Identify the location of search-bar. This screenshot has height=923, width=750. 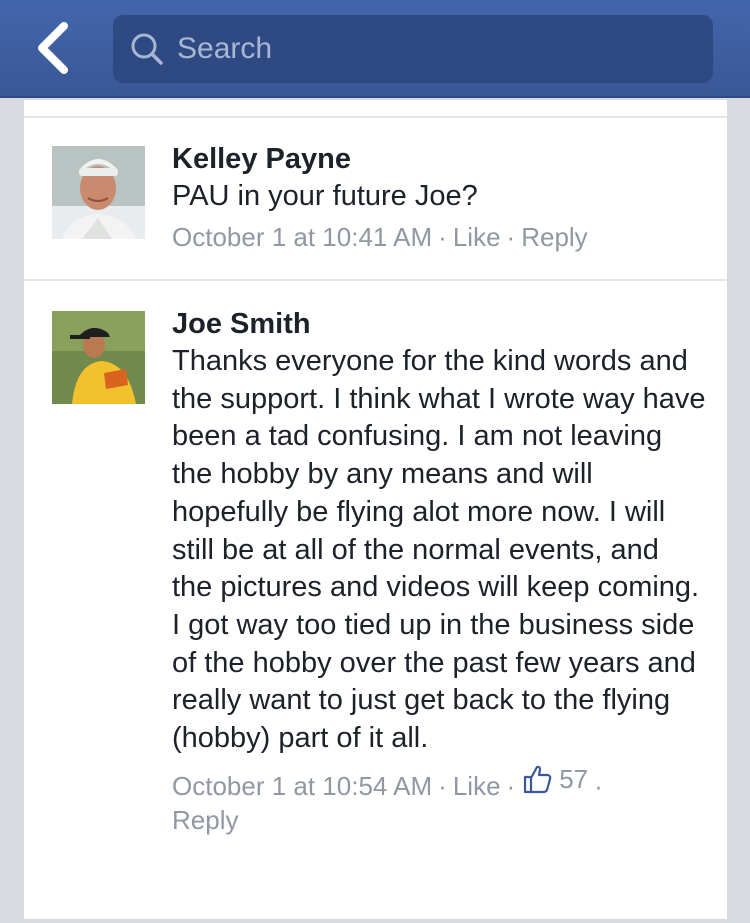
(413, 49).